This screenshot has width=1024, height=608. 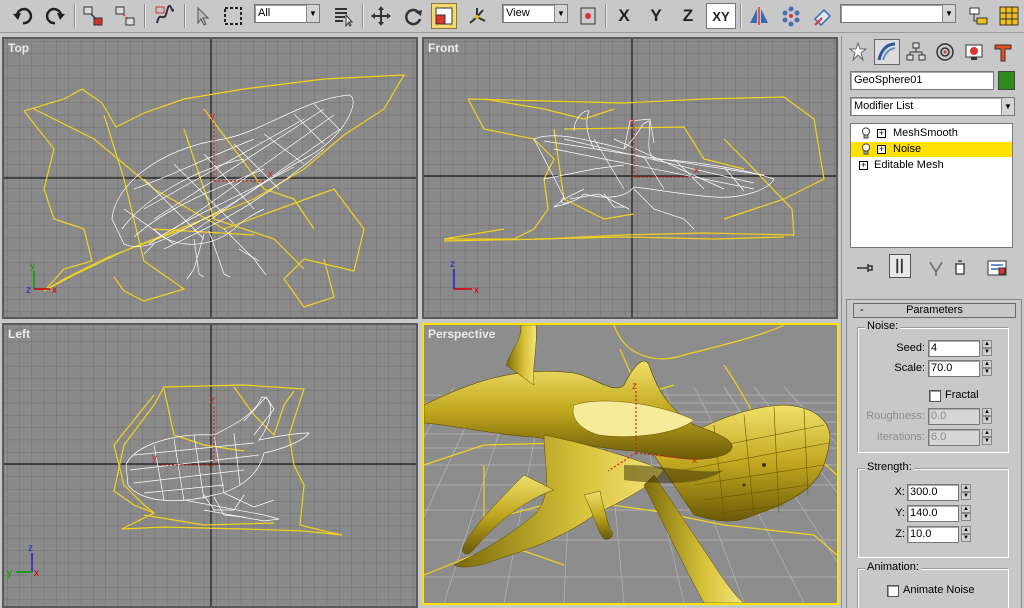 What do you see at coordinates (381, 16) in the screenshot?
I see `move-icon` at bounding box center [381, 16].